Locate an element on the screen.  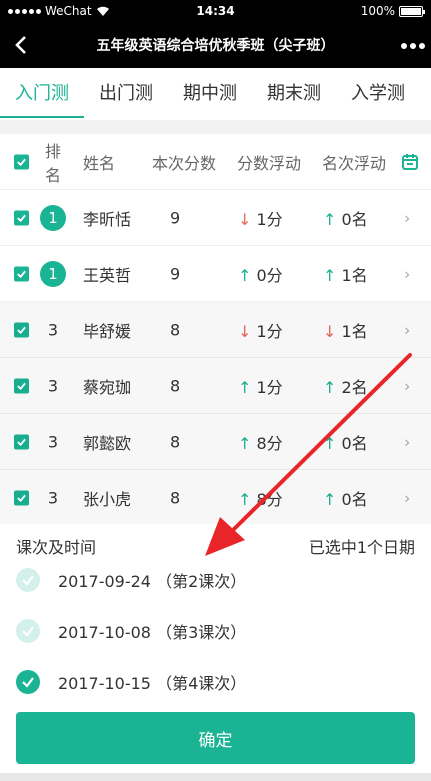
date-option-label: 2017-09-24 （第2课次） is located at coordinates (152, 581).